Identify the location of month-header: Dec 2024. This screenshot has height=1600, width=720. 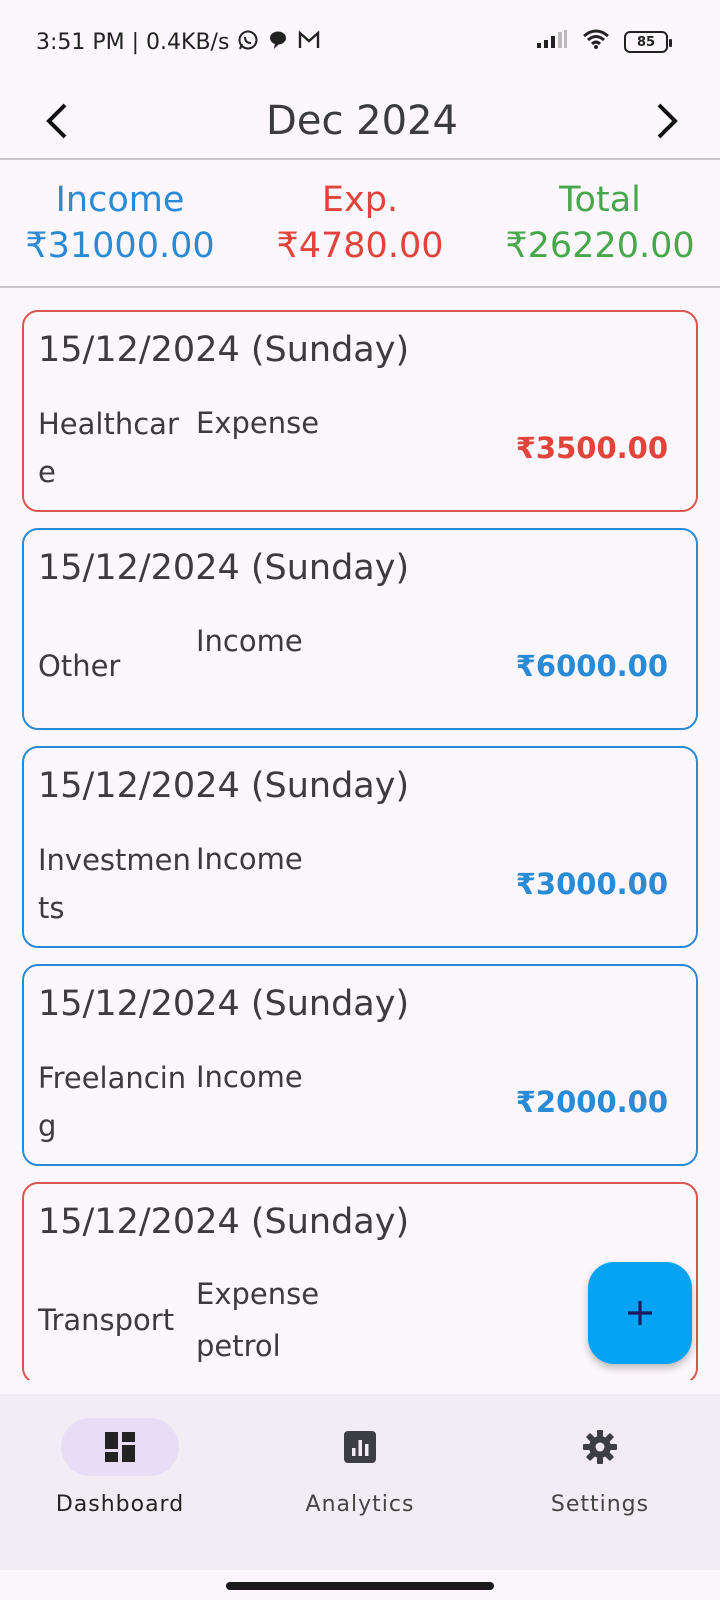
(360, 122).